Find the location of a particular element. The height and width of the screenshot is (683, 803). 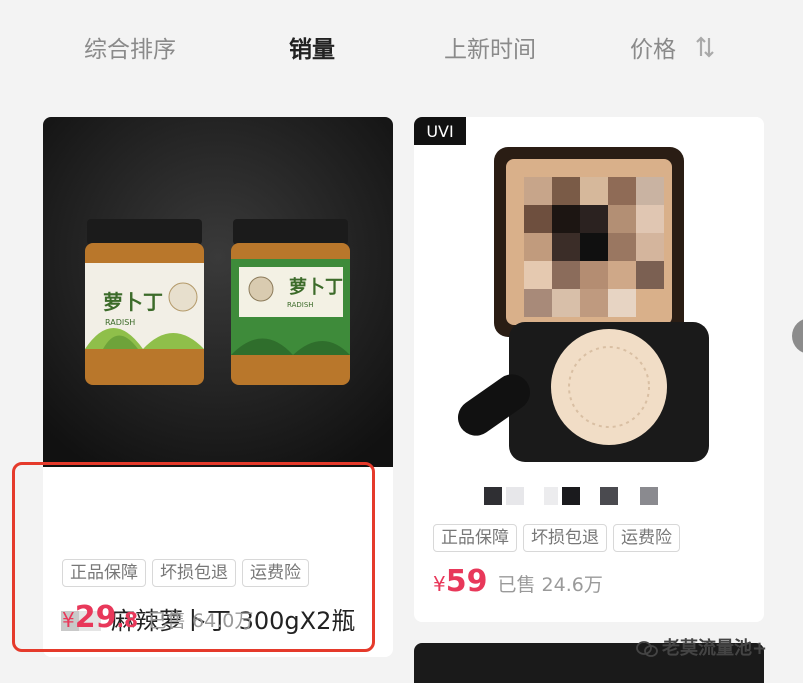

tag-genuine: 正品保障 is located at coordinates (475, 538).